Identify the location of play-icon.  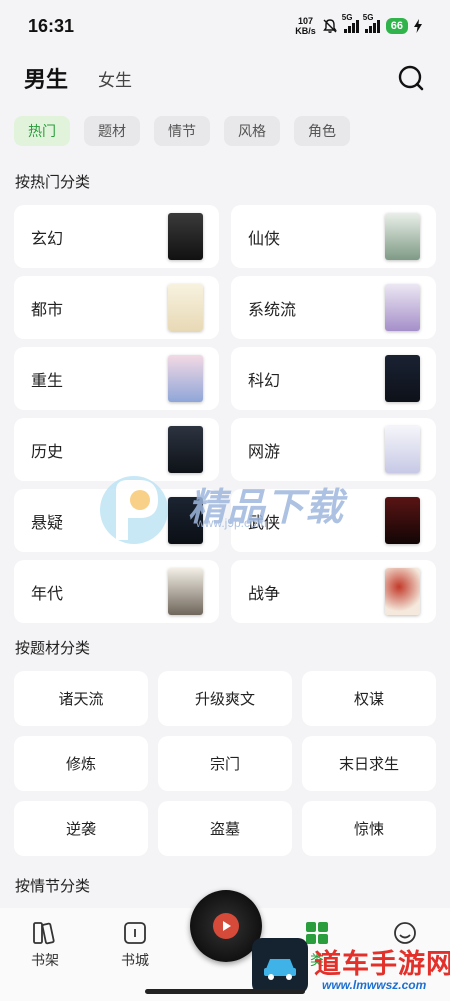
(227, 926).